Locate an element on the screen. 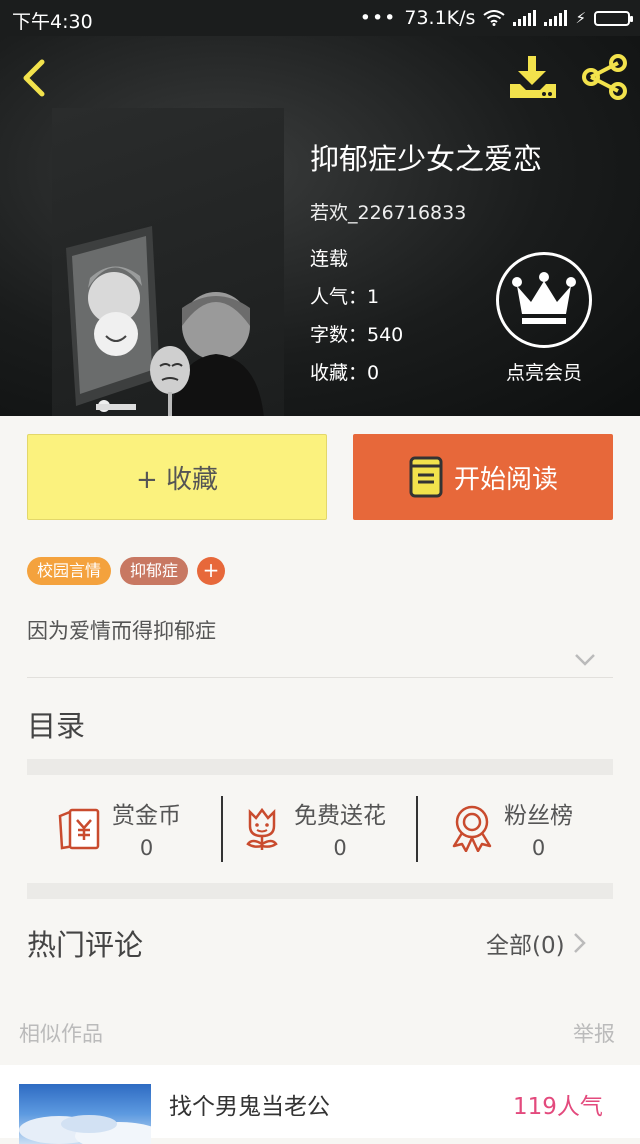 This screenshot has height=1144, width=640. start-reading-label: 开始阅读 is located at coordinates (505, 479).